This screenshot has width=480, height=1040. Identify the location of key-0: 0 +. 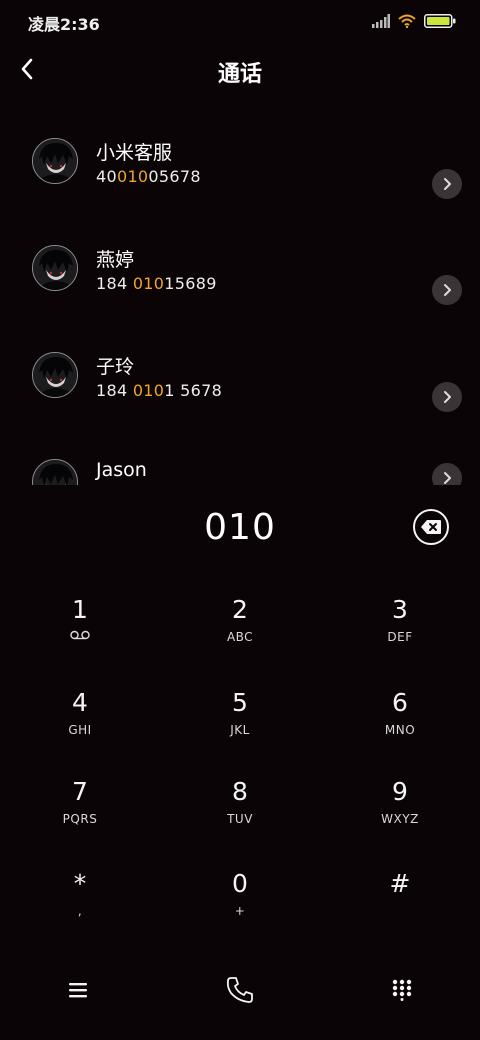
(240, 903).